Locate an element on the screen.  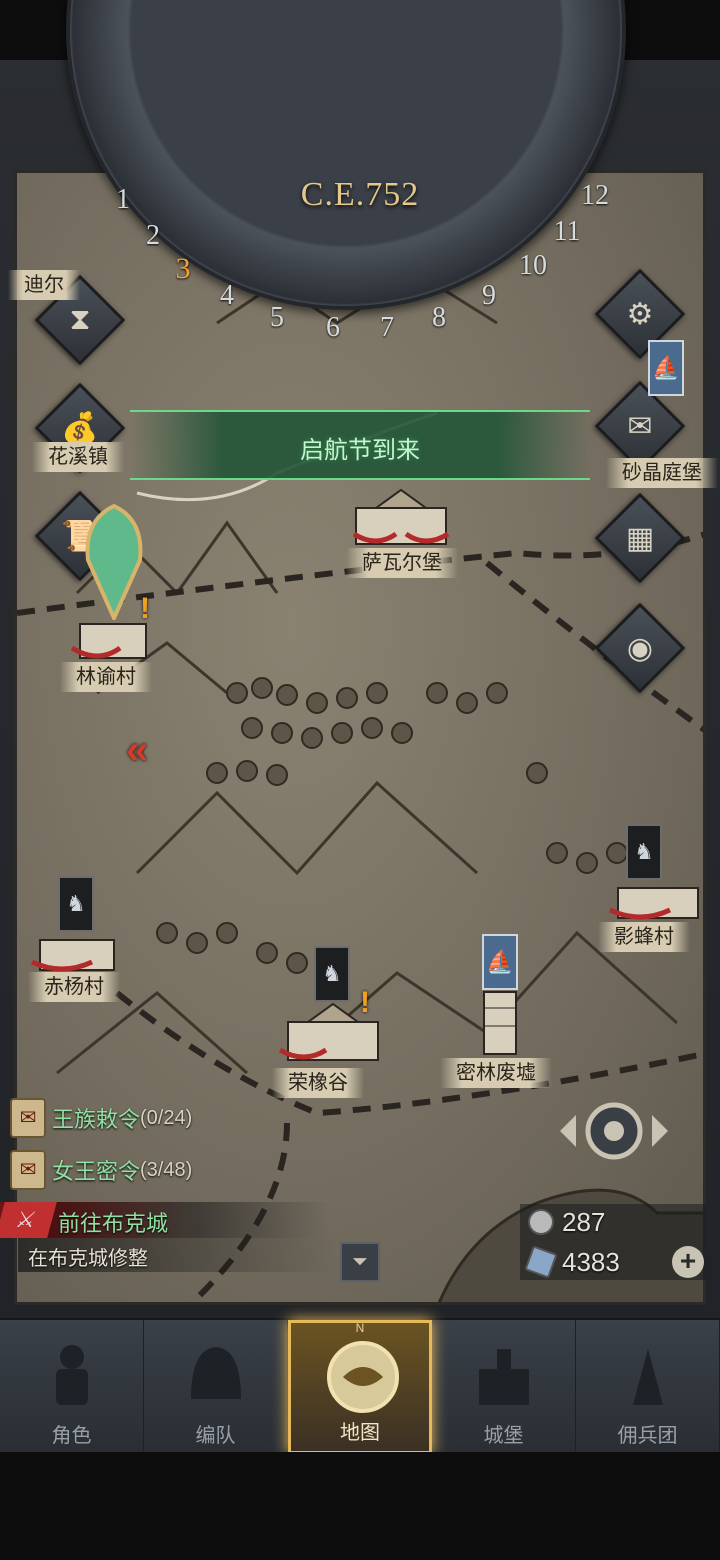
month-3-current: 3 is located at coordinates (183, 269).